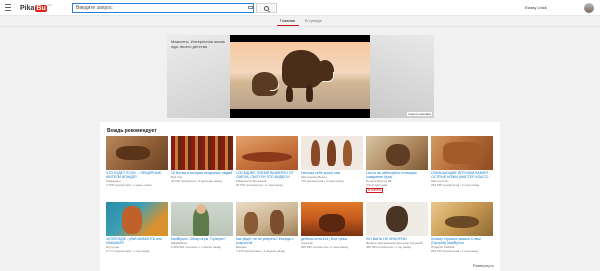  I want to click on keyboard-icon, so click(250, 7).